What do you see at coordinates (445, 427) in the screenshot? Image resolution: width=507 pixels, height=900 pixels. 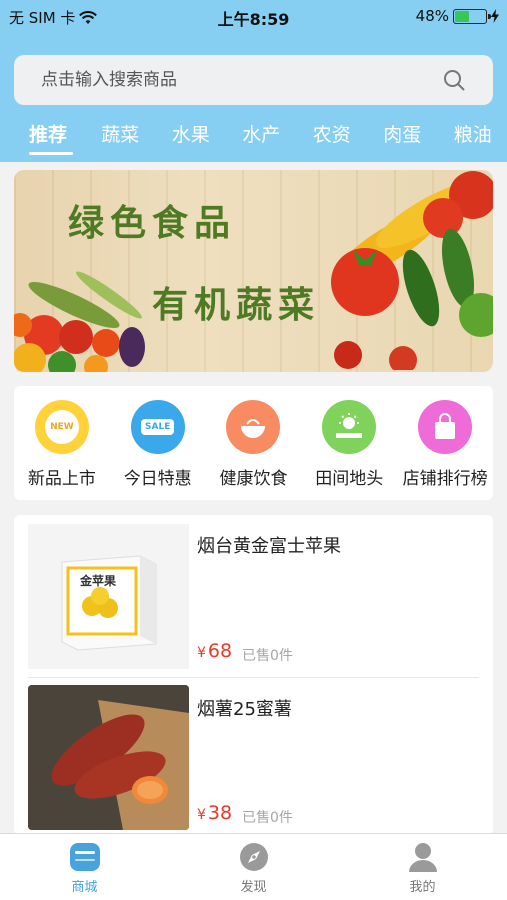 I see `shopping-bag-icon` at bounding box center [445, 427].